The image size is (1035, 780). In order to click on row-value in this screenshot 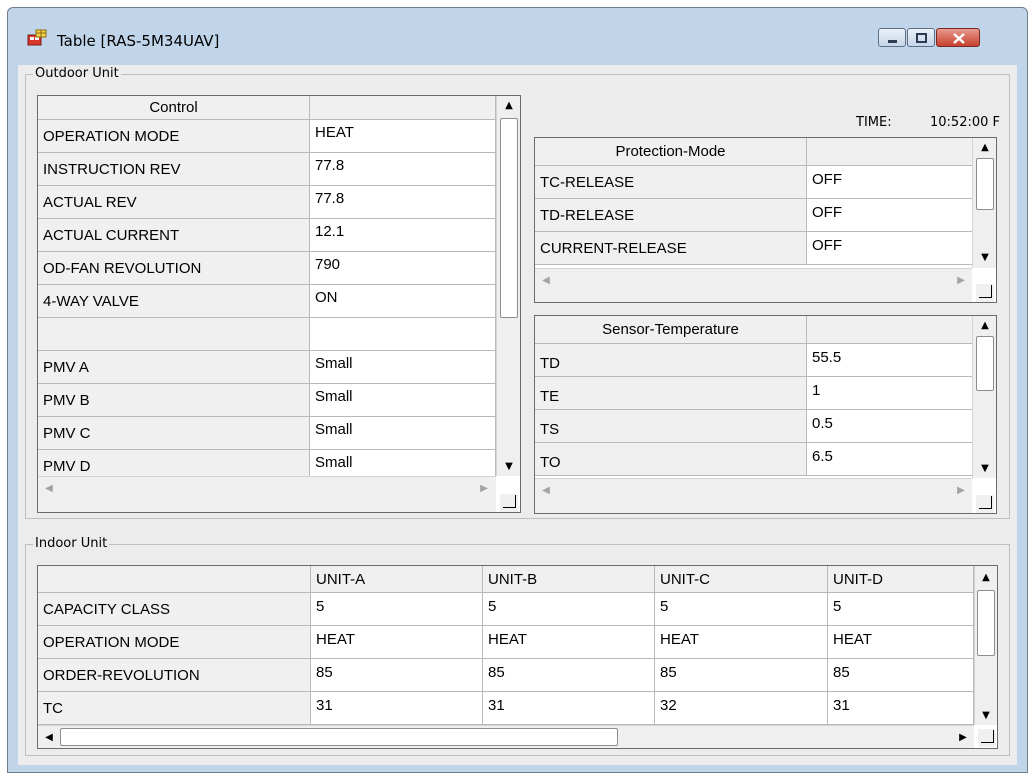, I will do `click(403, 334)`.